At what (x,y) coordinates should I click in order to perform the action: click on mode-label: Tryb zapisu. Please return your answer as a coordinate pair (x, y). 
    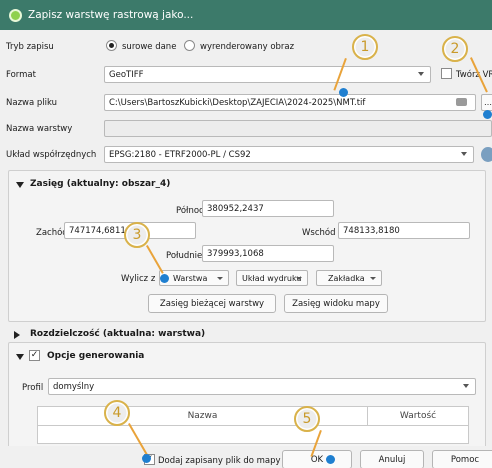
    Looking at the image, I should click on (30, 47).